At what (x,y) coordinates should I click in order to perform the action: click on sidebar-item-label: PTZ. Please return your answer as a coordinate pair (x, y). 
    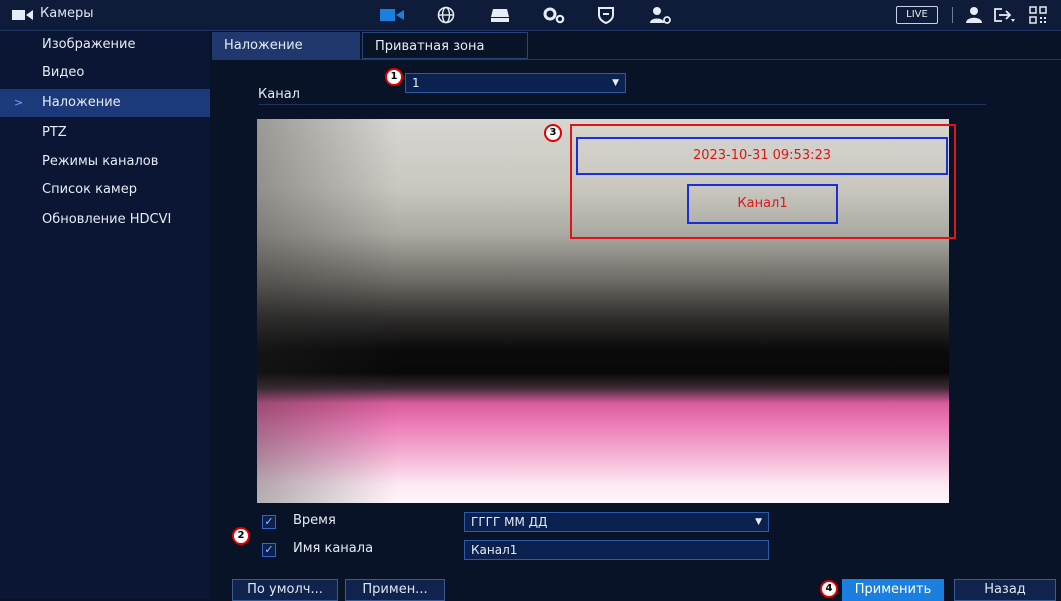
    Looking at the image, I should click on (54, 132).